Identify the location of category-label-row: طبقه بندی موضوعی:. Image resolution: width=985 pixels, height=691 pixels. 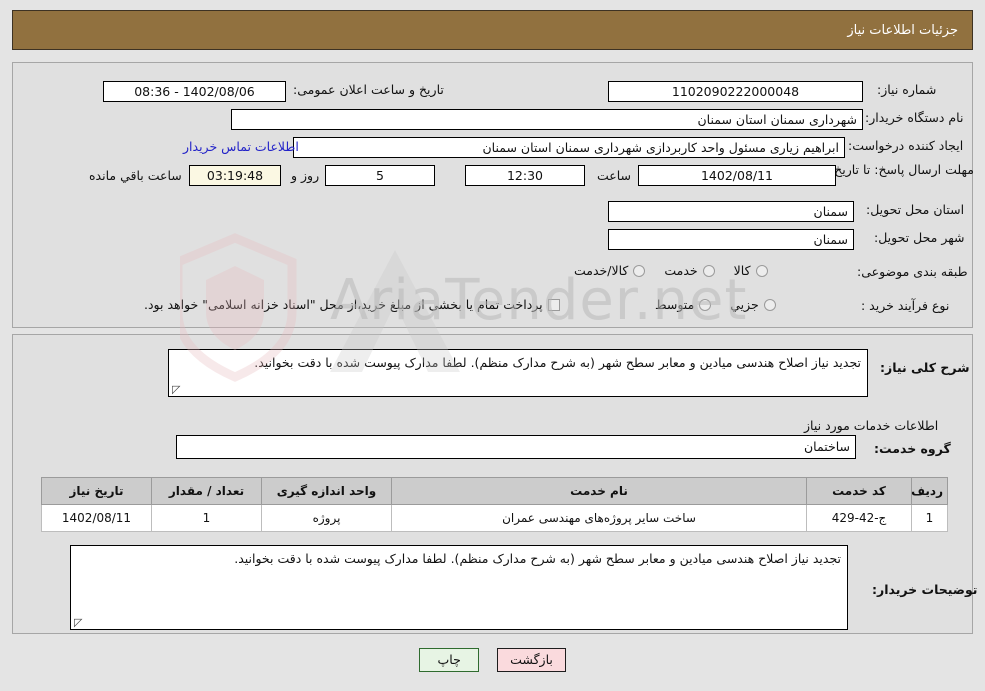
(912, 271).